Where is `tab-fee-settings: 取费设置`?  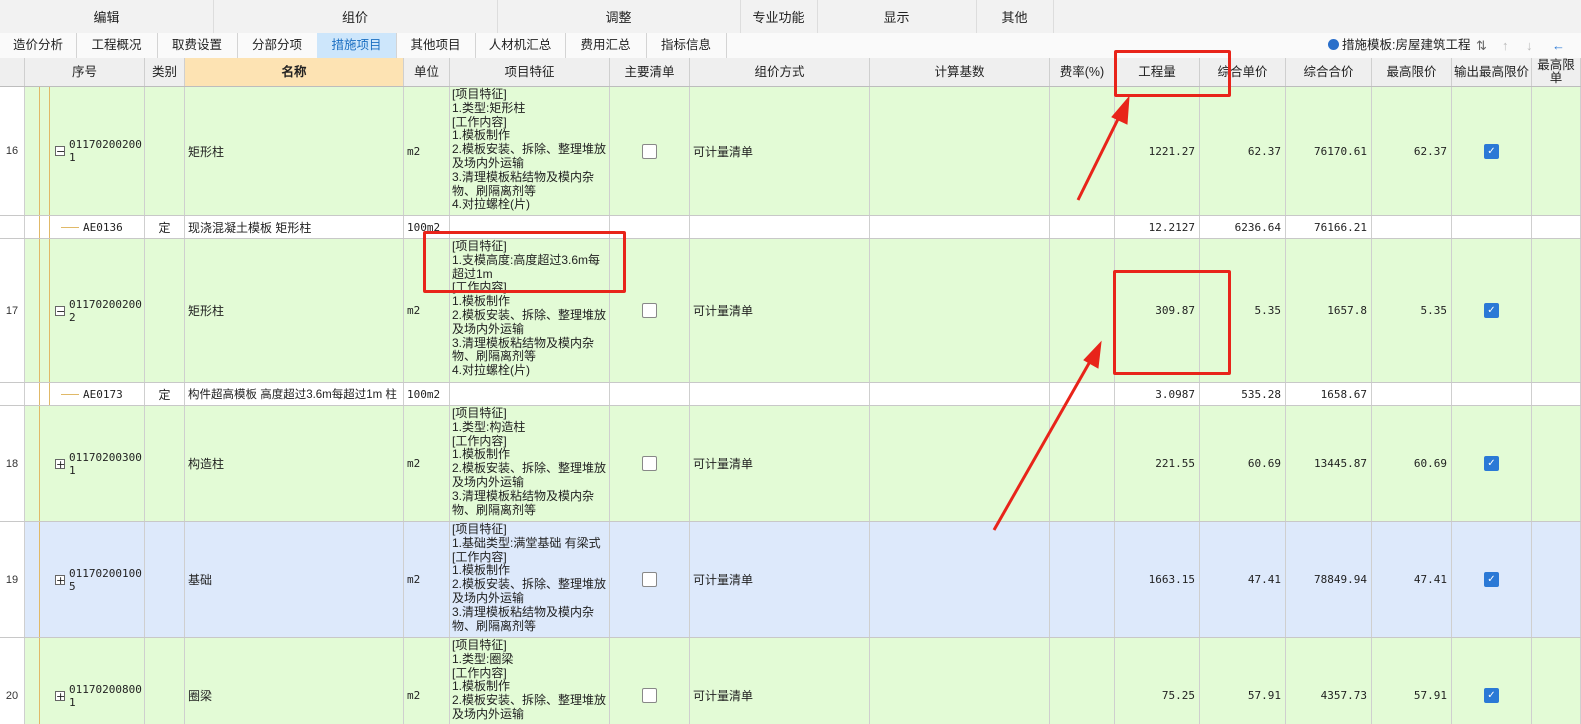
tab-fee-settings: 取费设置 is located at coordinates (197, 45).